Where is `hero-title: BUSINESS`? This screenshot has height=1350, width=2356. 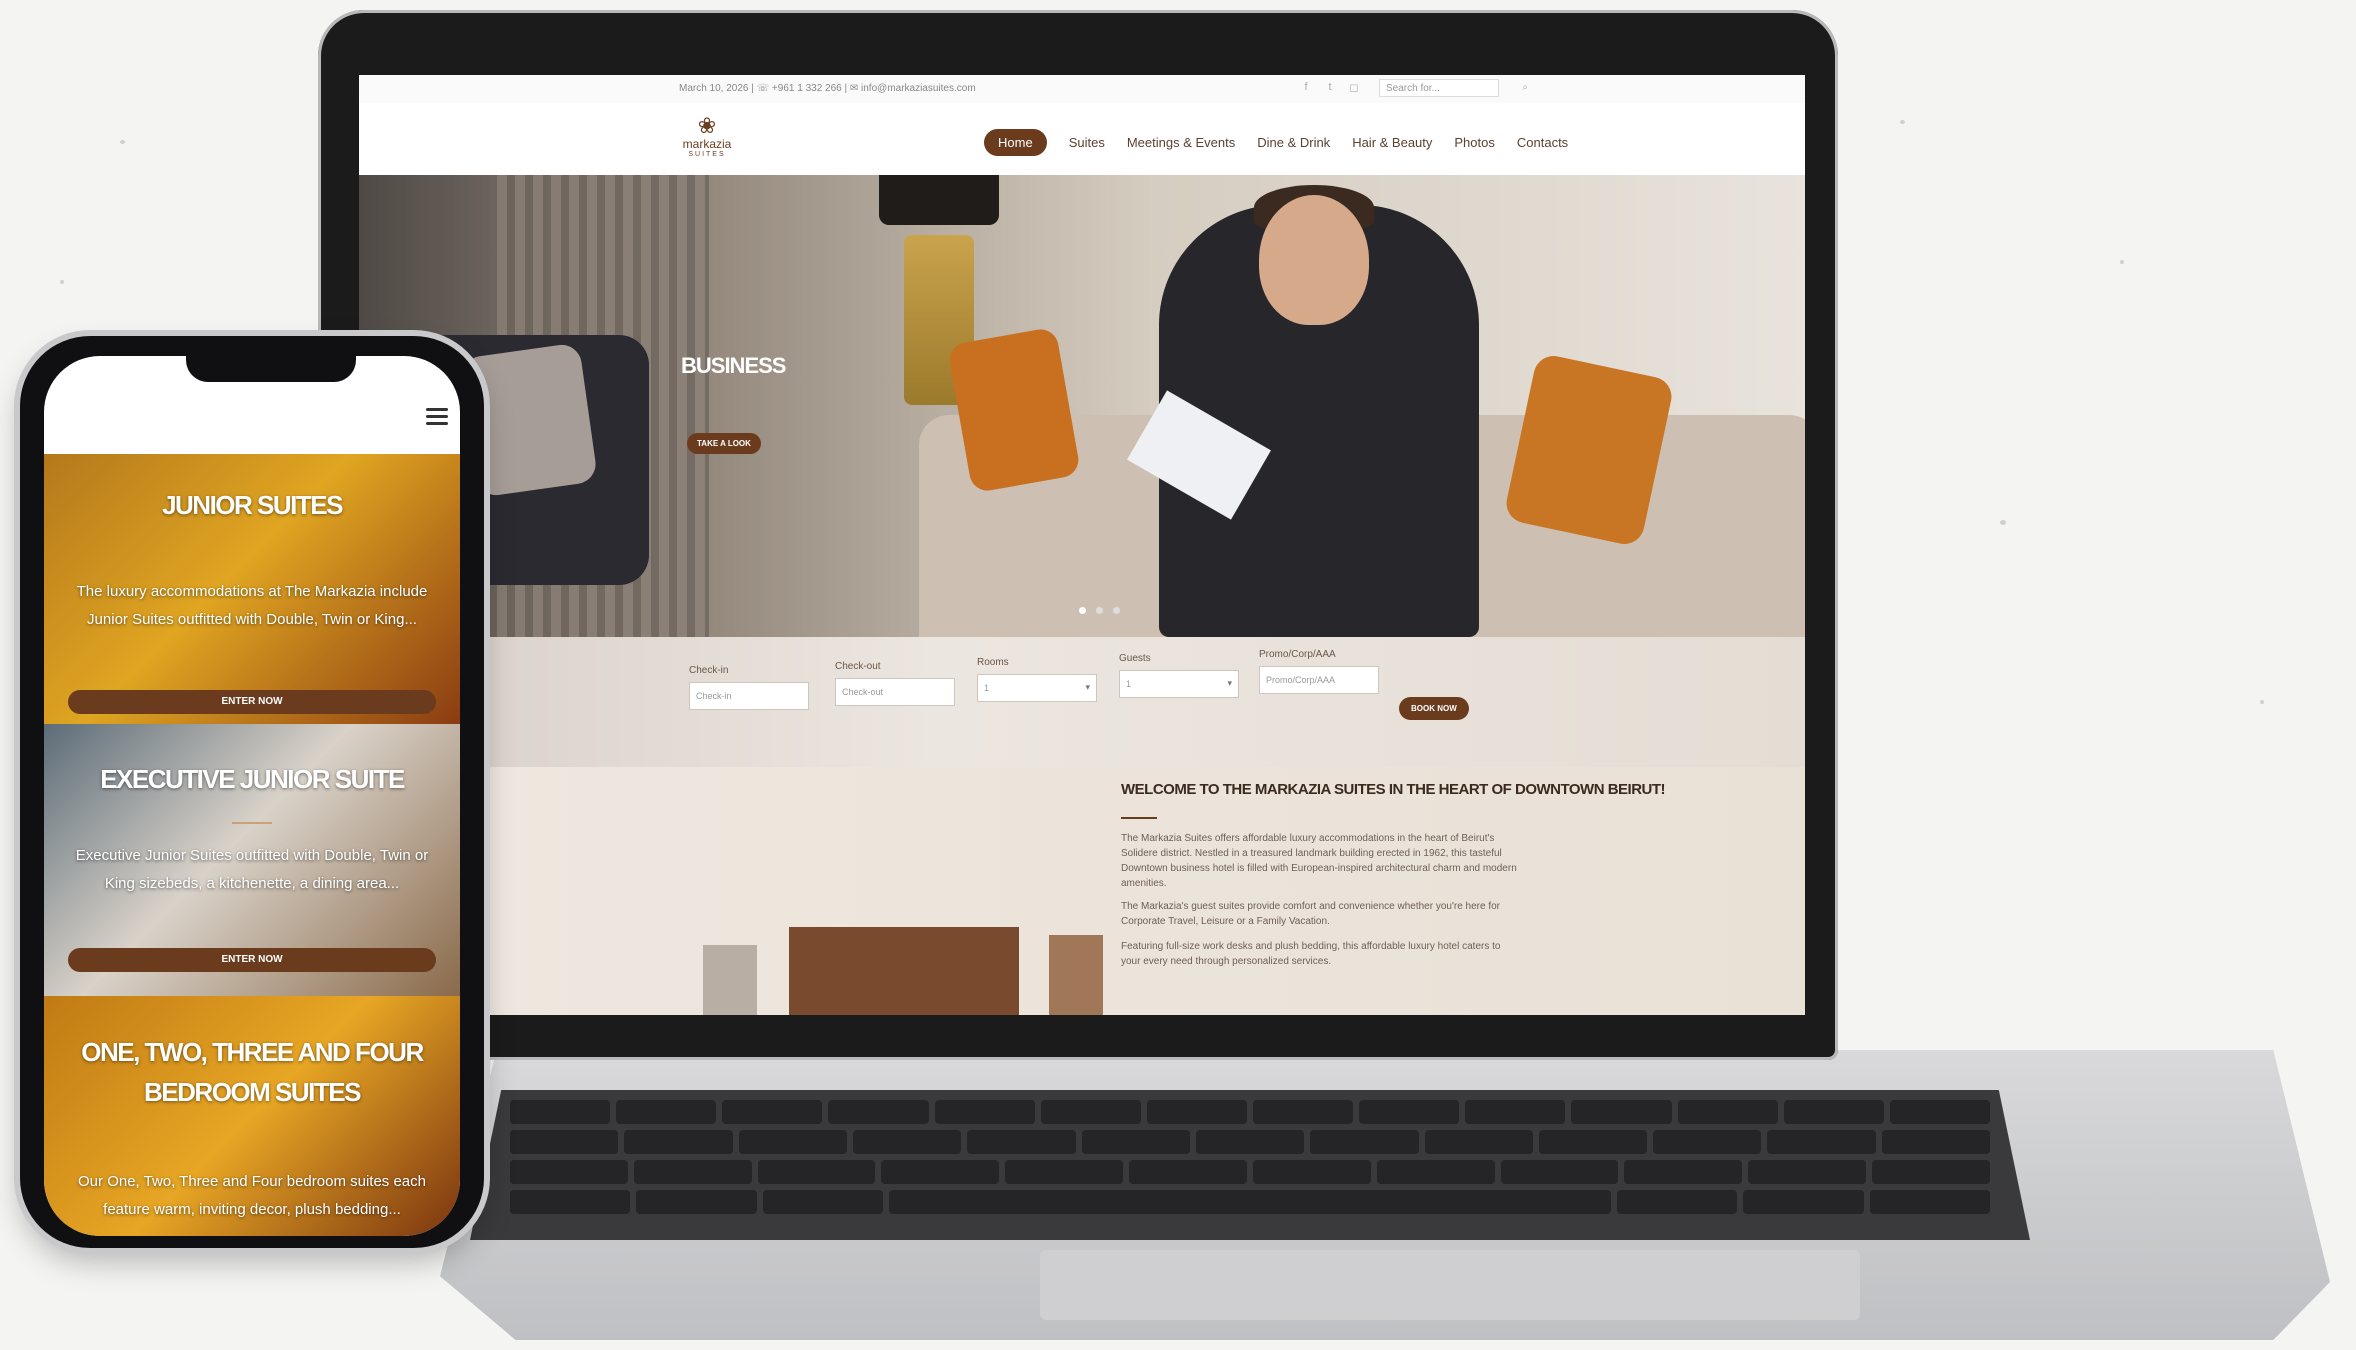 hero-title: BUSINESS is located at coordinates (733, 365).